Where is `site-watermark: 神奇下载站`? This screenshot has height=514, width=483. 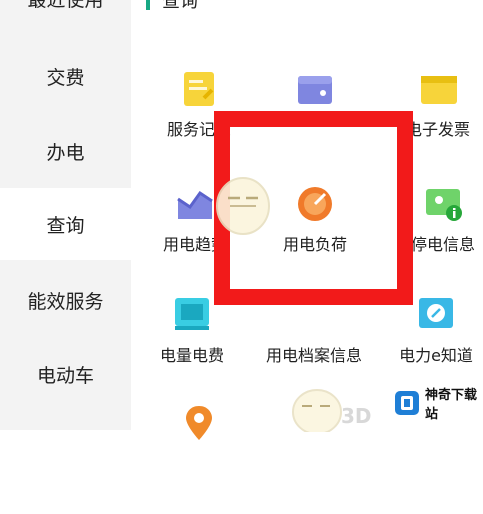 site-watermark: 神奇下载站 is located at coordinates (435, 403).